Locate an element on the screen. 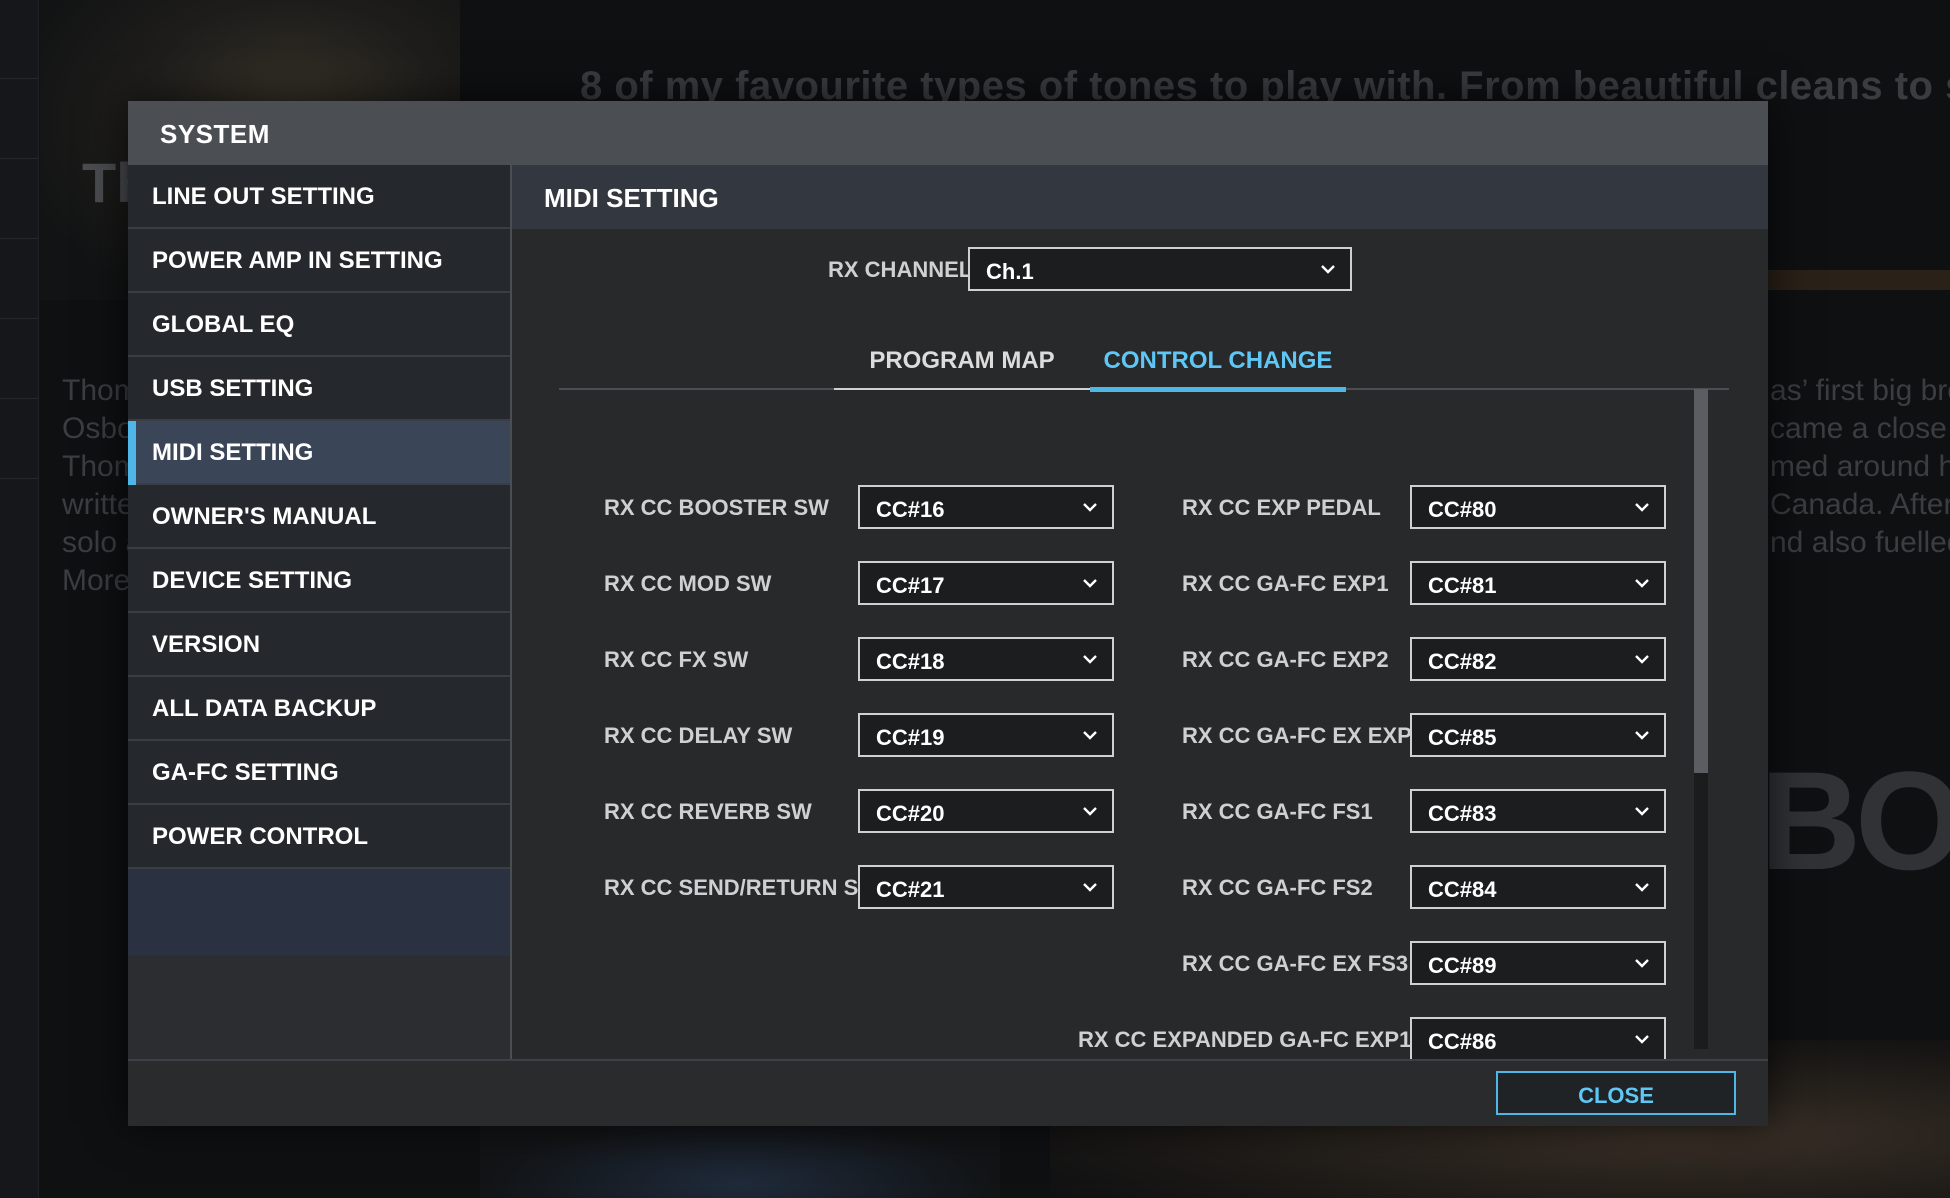 The width and height of the screenshot is (1950, 1198). sidebar-item-line-out-setting: LINE OUT SETTING is located at coordinates (319, 197).